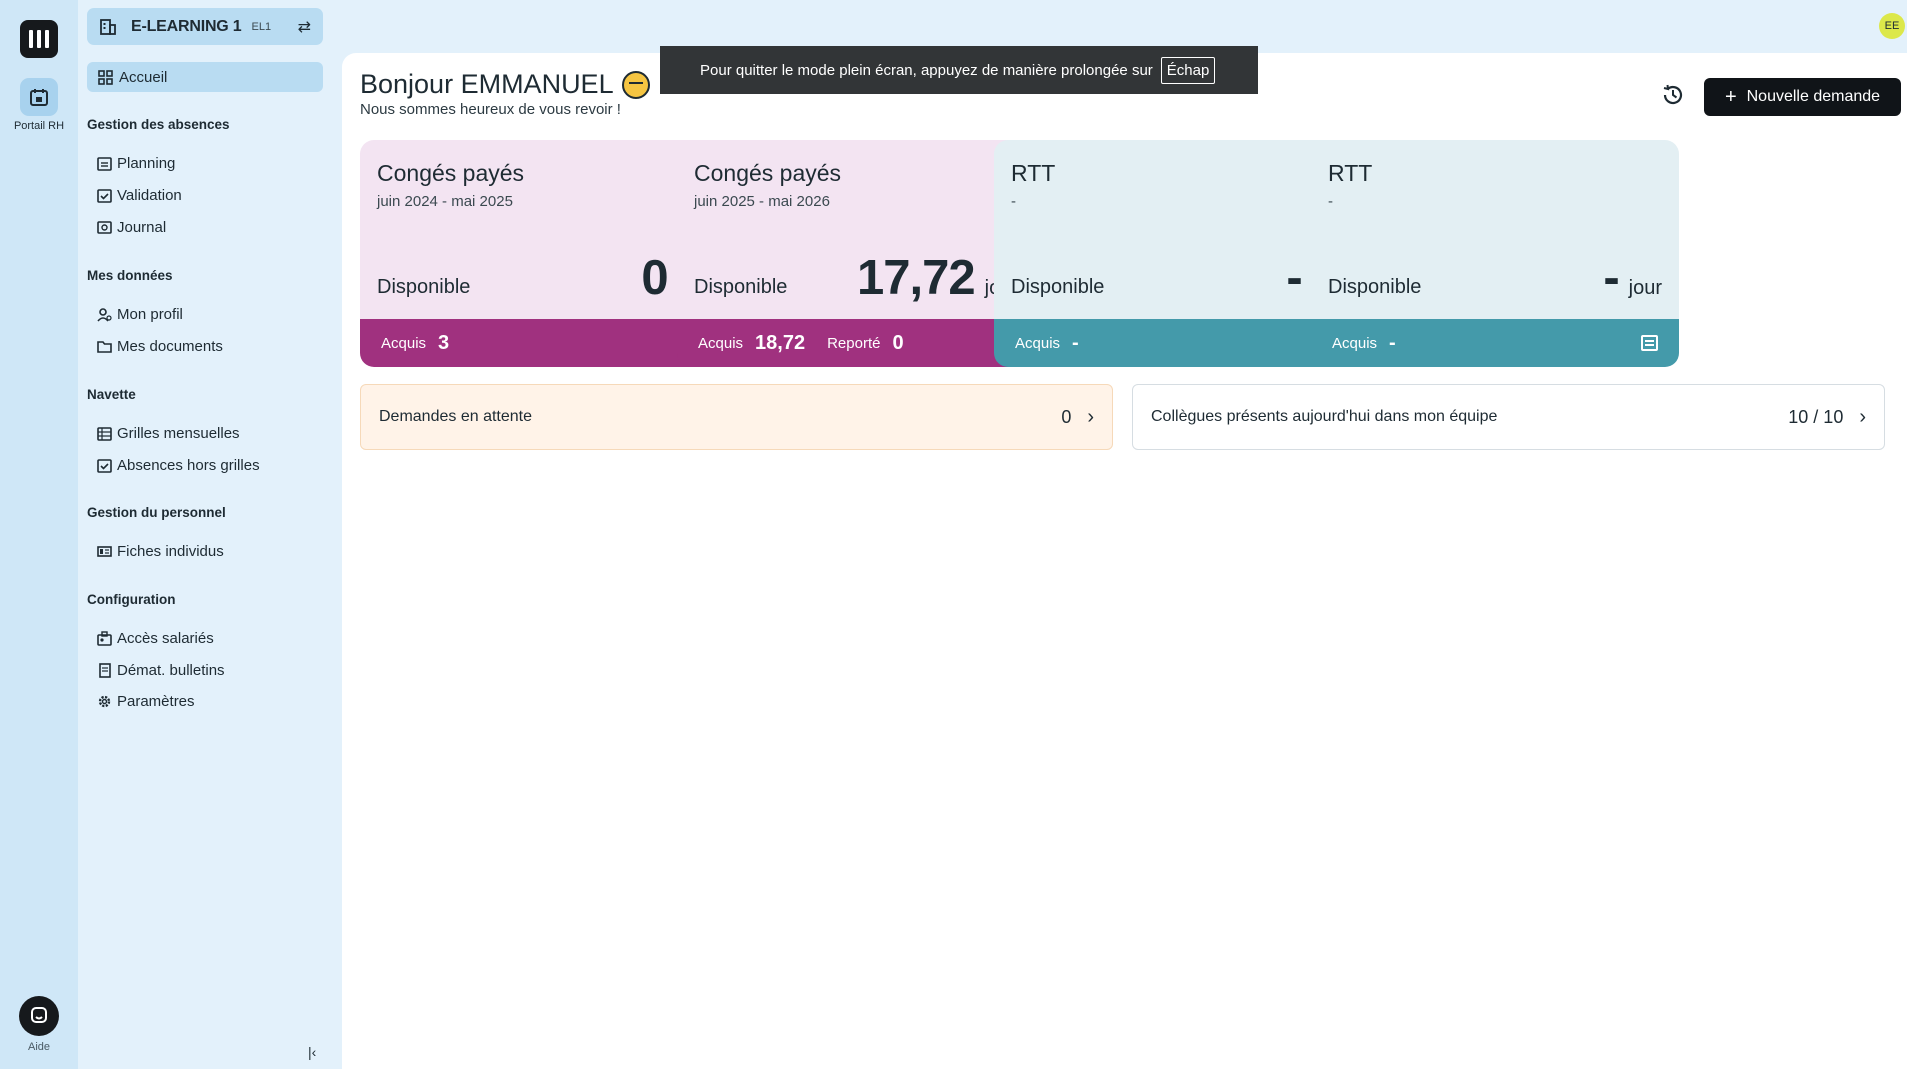  I want to click on card-period: juin 2025 - mai 2026, so click(762, 201).